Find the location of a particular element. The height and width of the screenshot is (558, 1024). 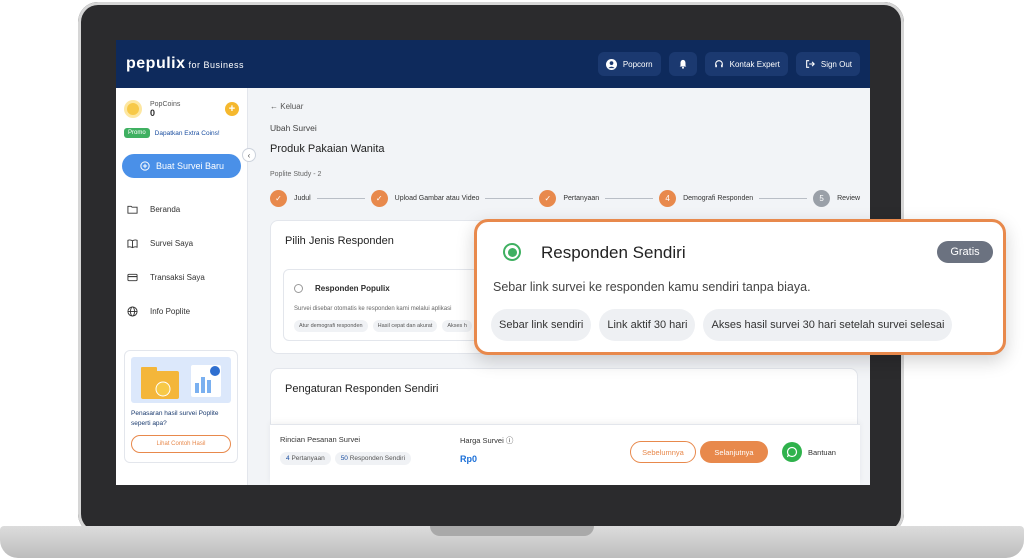

whatsapp-icon is located at coordinates (792, 452).